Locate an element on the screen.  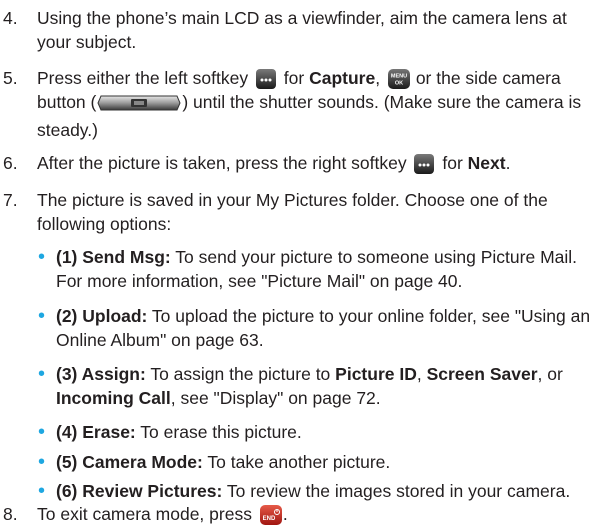
capture-label: Capture is located at coordinates (342, 78).